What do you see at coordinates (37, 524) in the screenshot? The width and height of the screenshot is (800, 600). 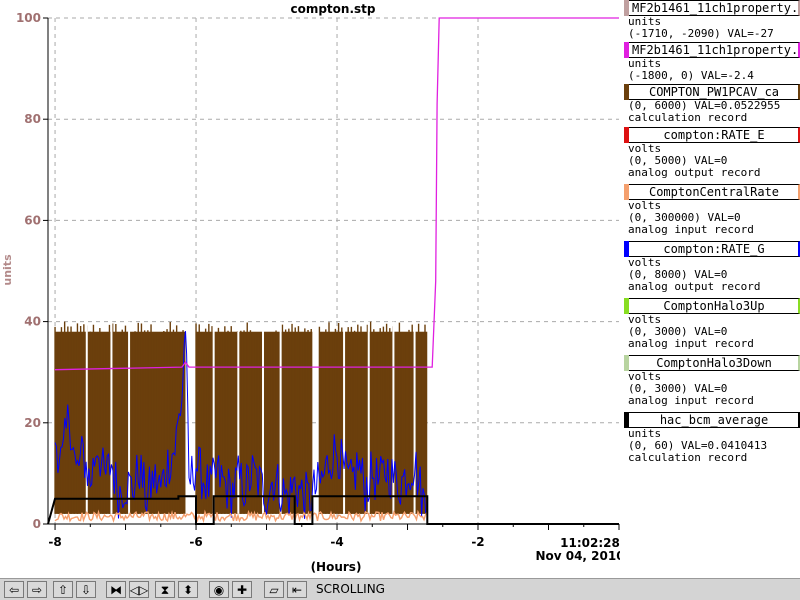 I see `y-tick-label: 0` at bounding box center [37, 524].